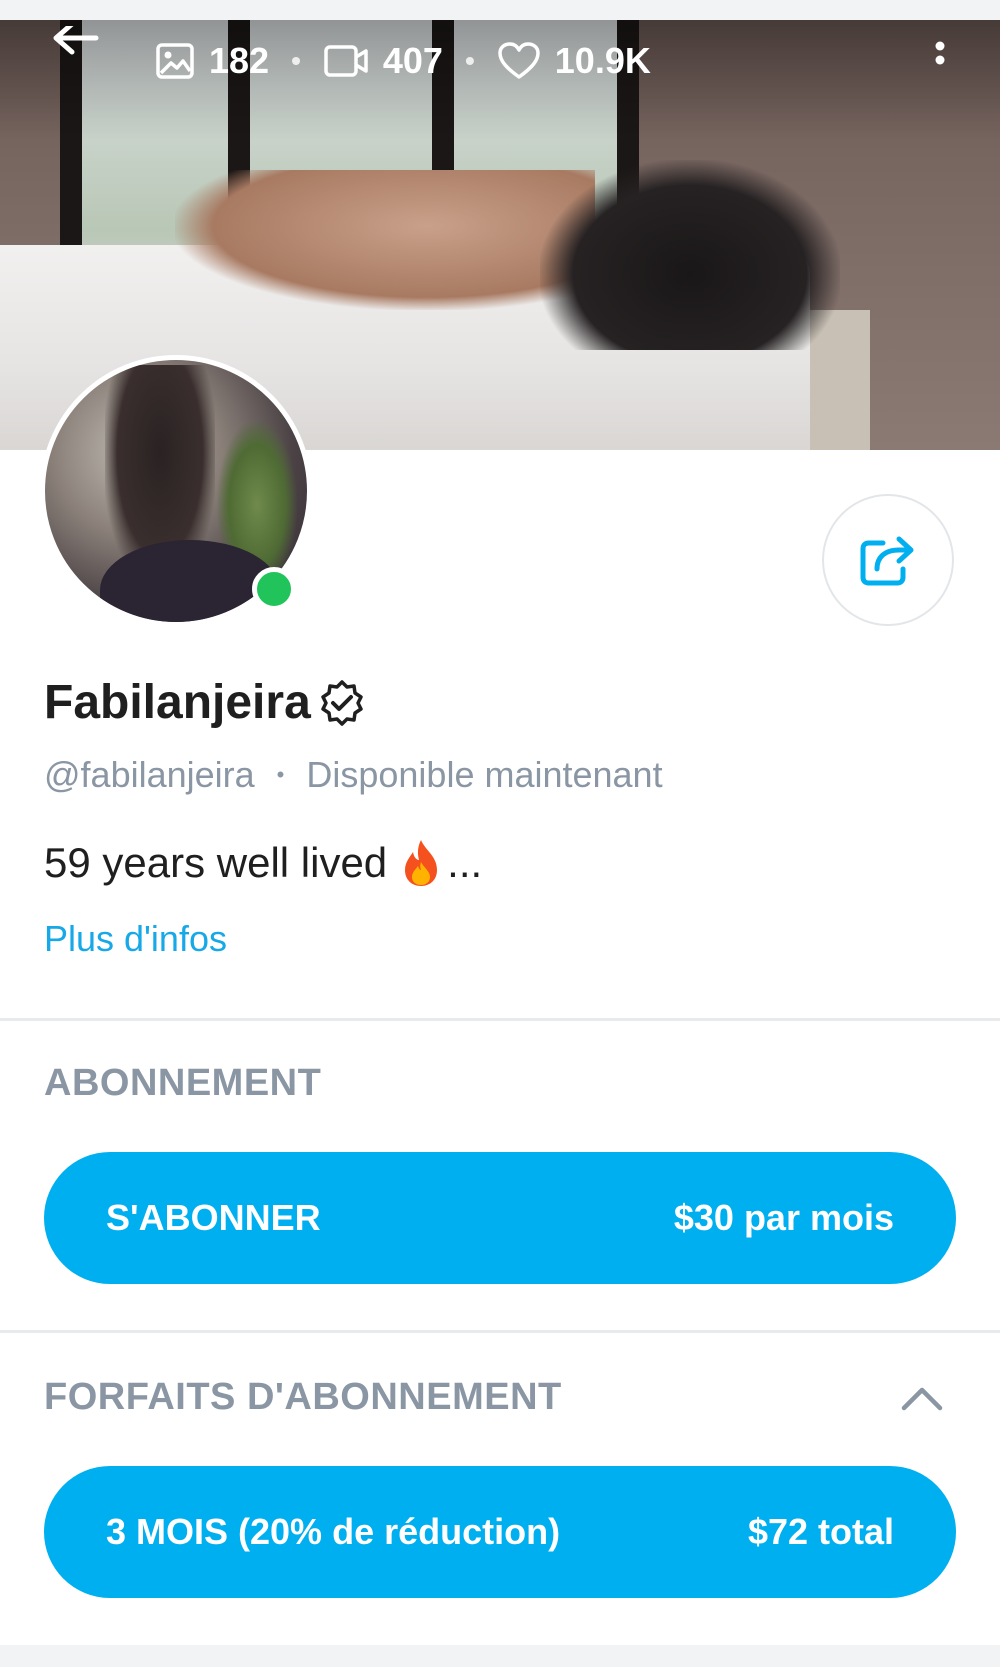  Describe the element at coordinates (135, 939) in the screenshot. I see `more-info-link: Plus d'infos` at that location.